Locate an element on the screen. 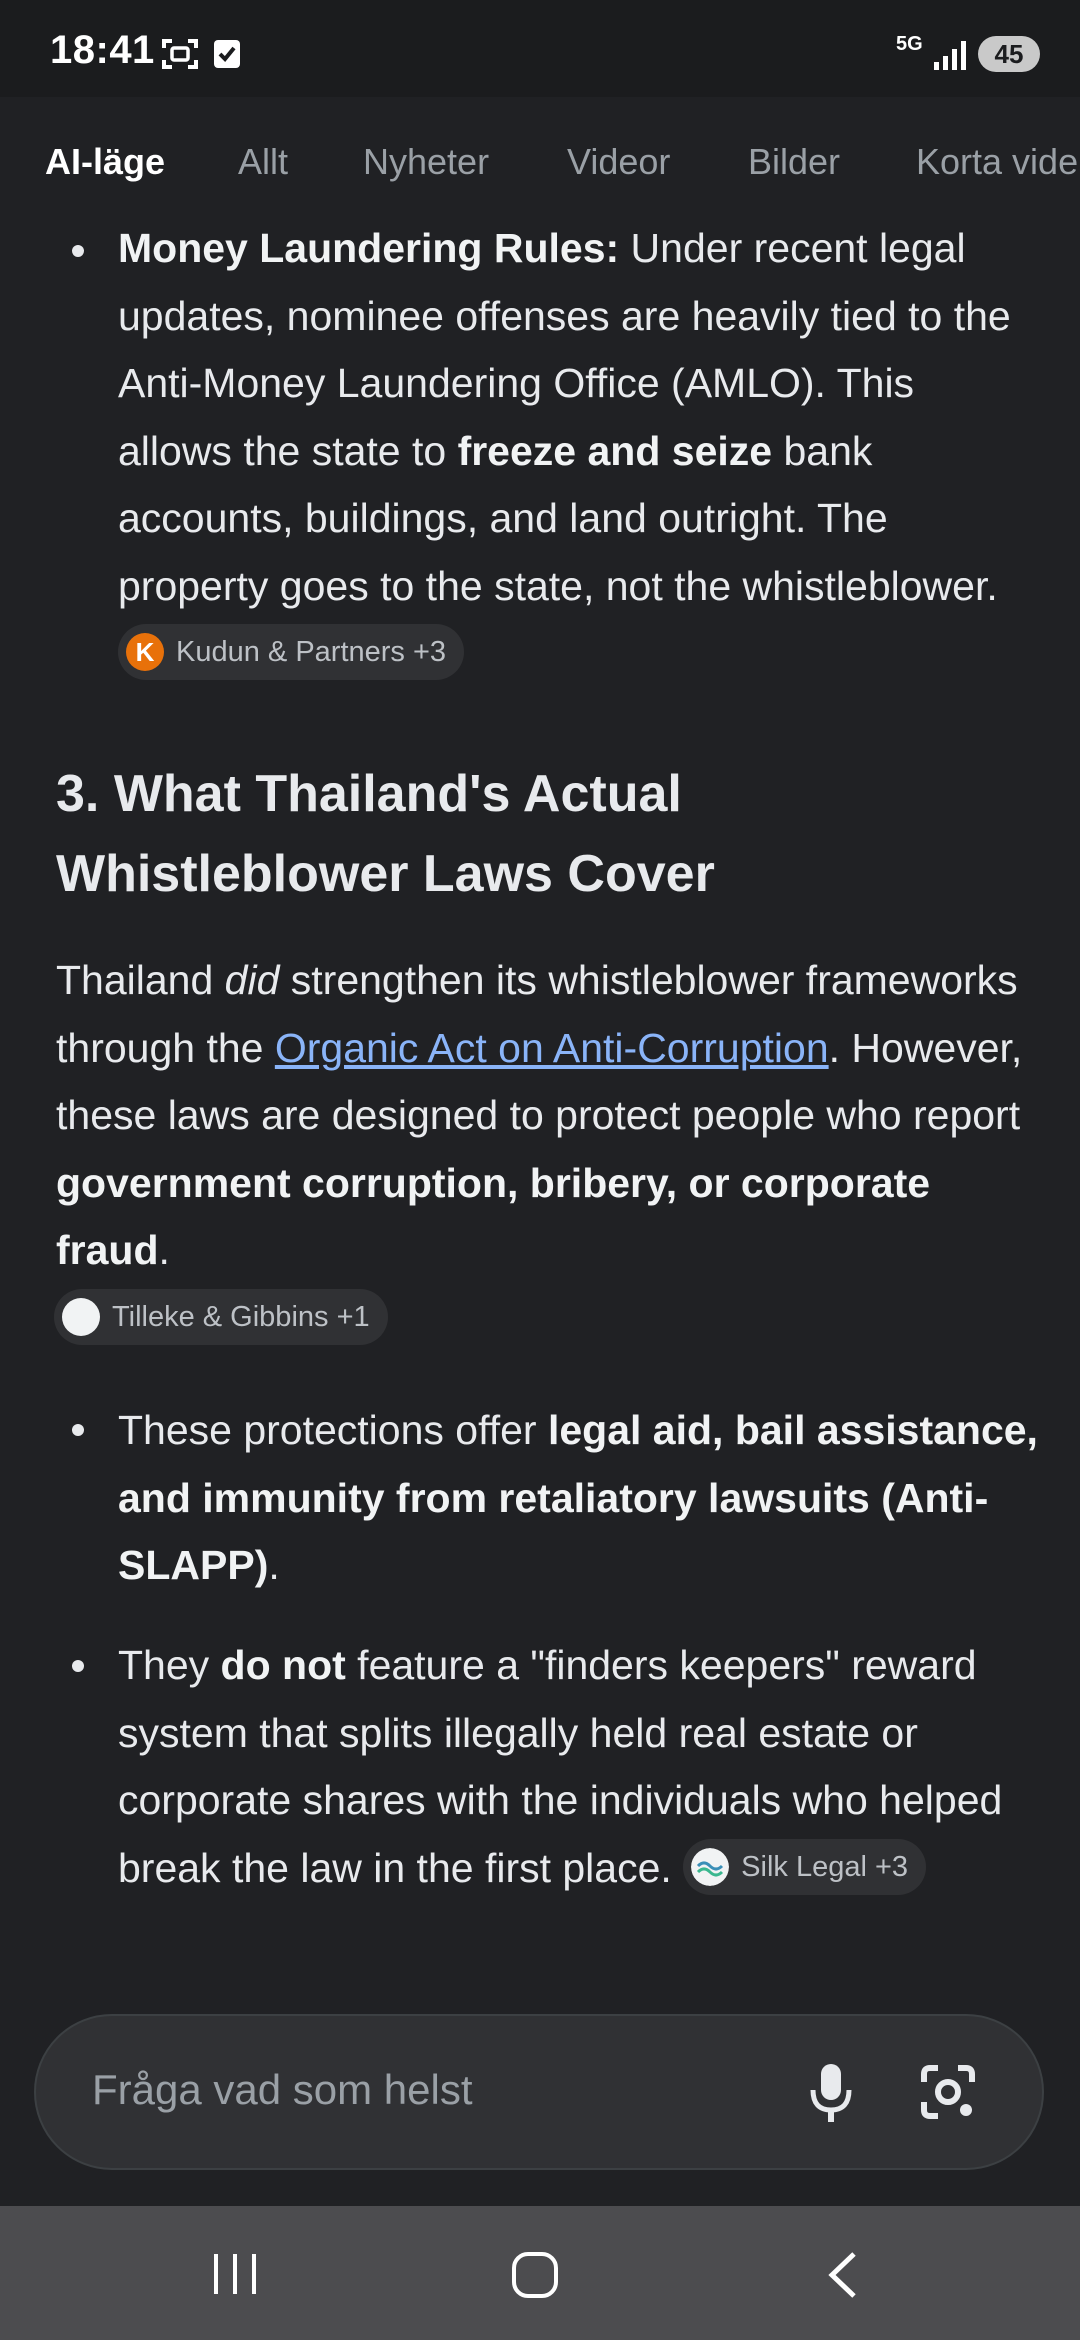 This screenshot has width=1080, height=2340. back-icon is located at coordinates (842, 2275).